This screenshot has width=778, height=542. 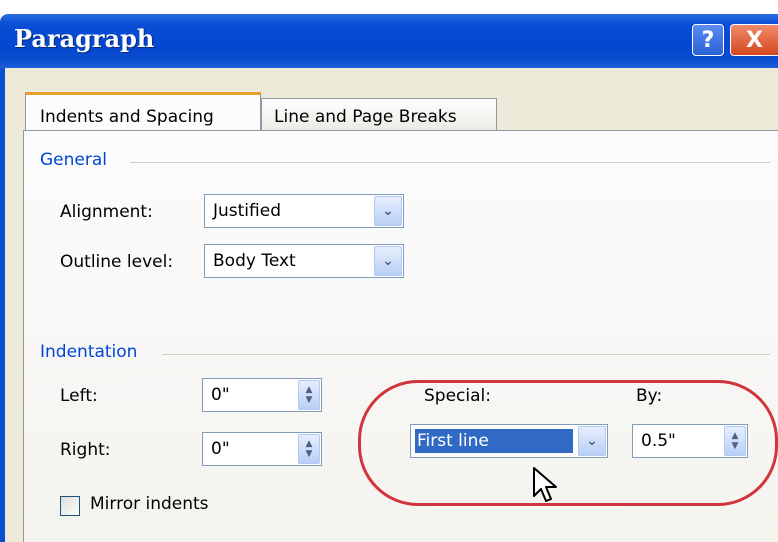 I want to click on tab-line-and-page-breaks: Line and Page Breaks, so click(x=379, y=114).